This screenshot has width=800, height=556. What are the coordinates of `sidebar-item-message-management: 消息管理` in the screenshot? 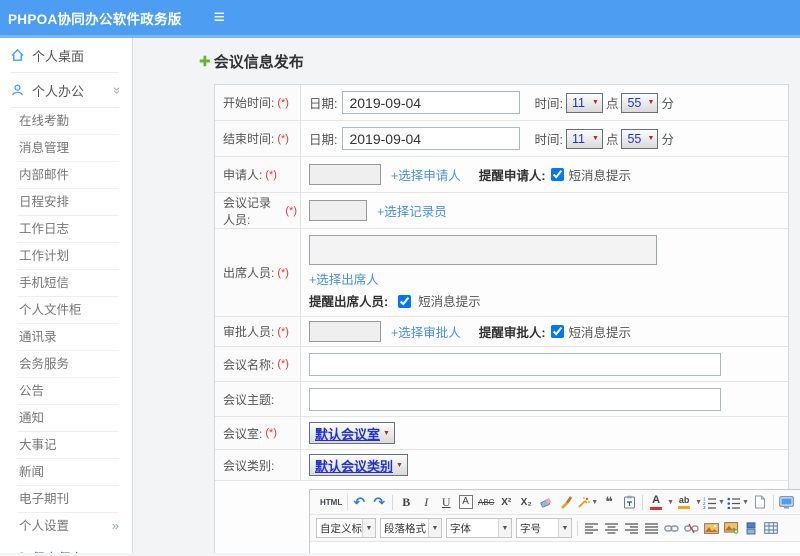 It's located at (68, 148).